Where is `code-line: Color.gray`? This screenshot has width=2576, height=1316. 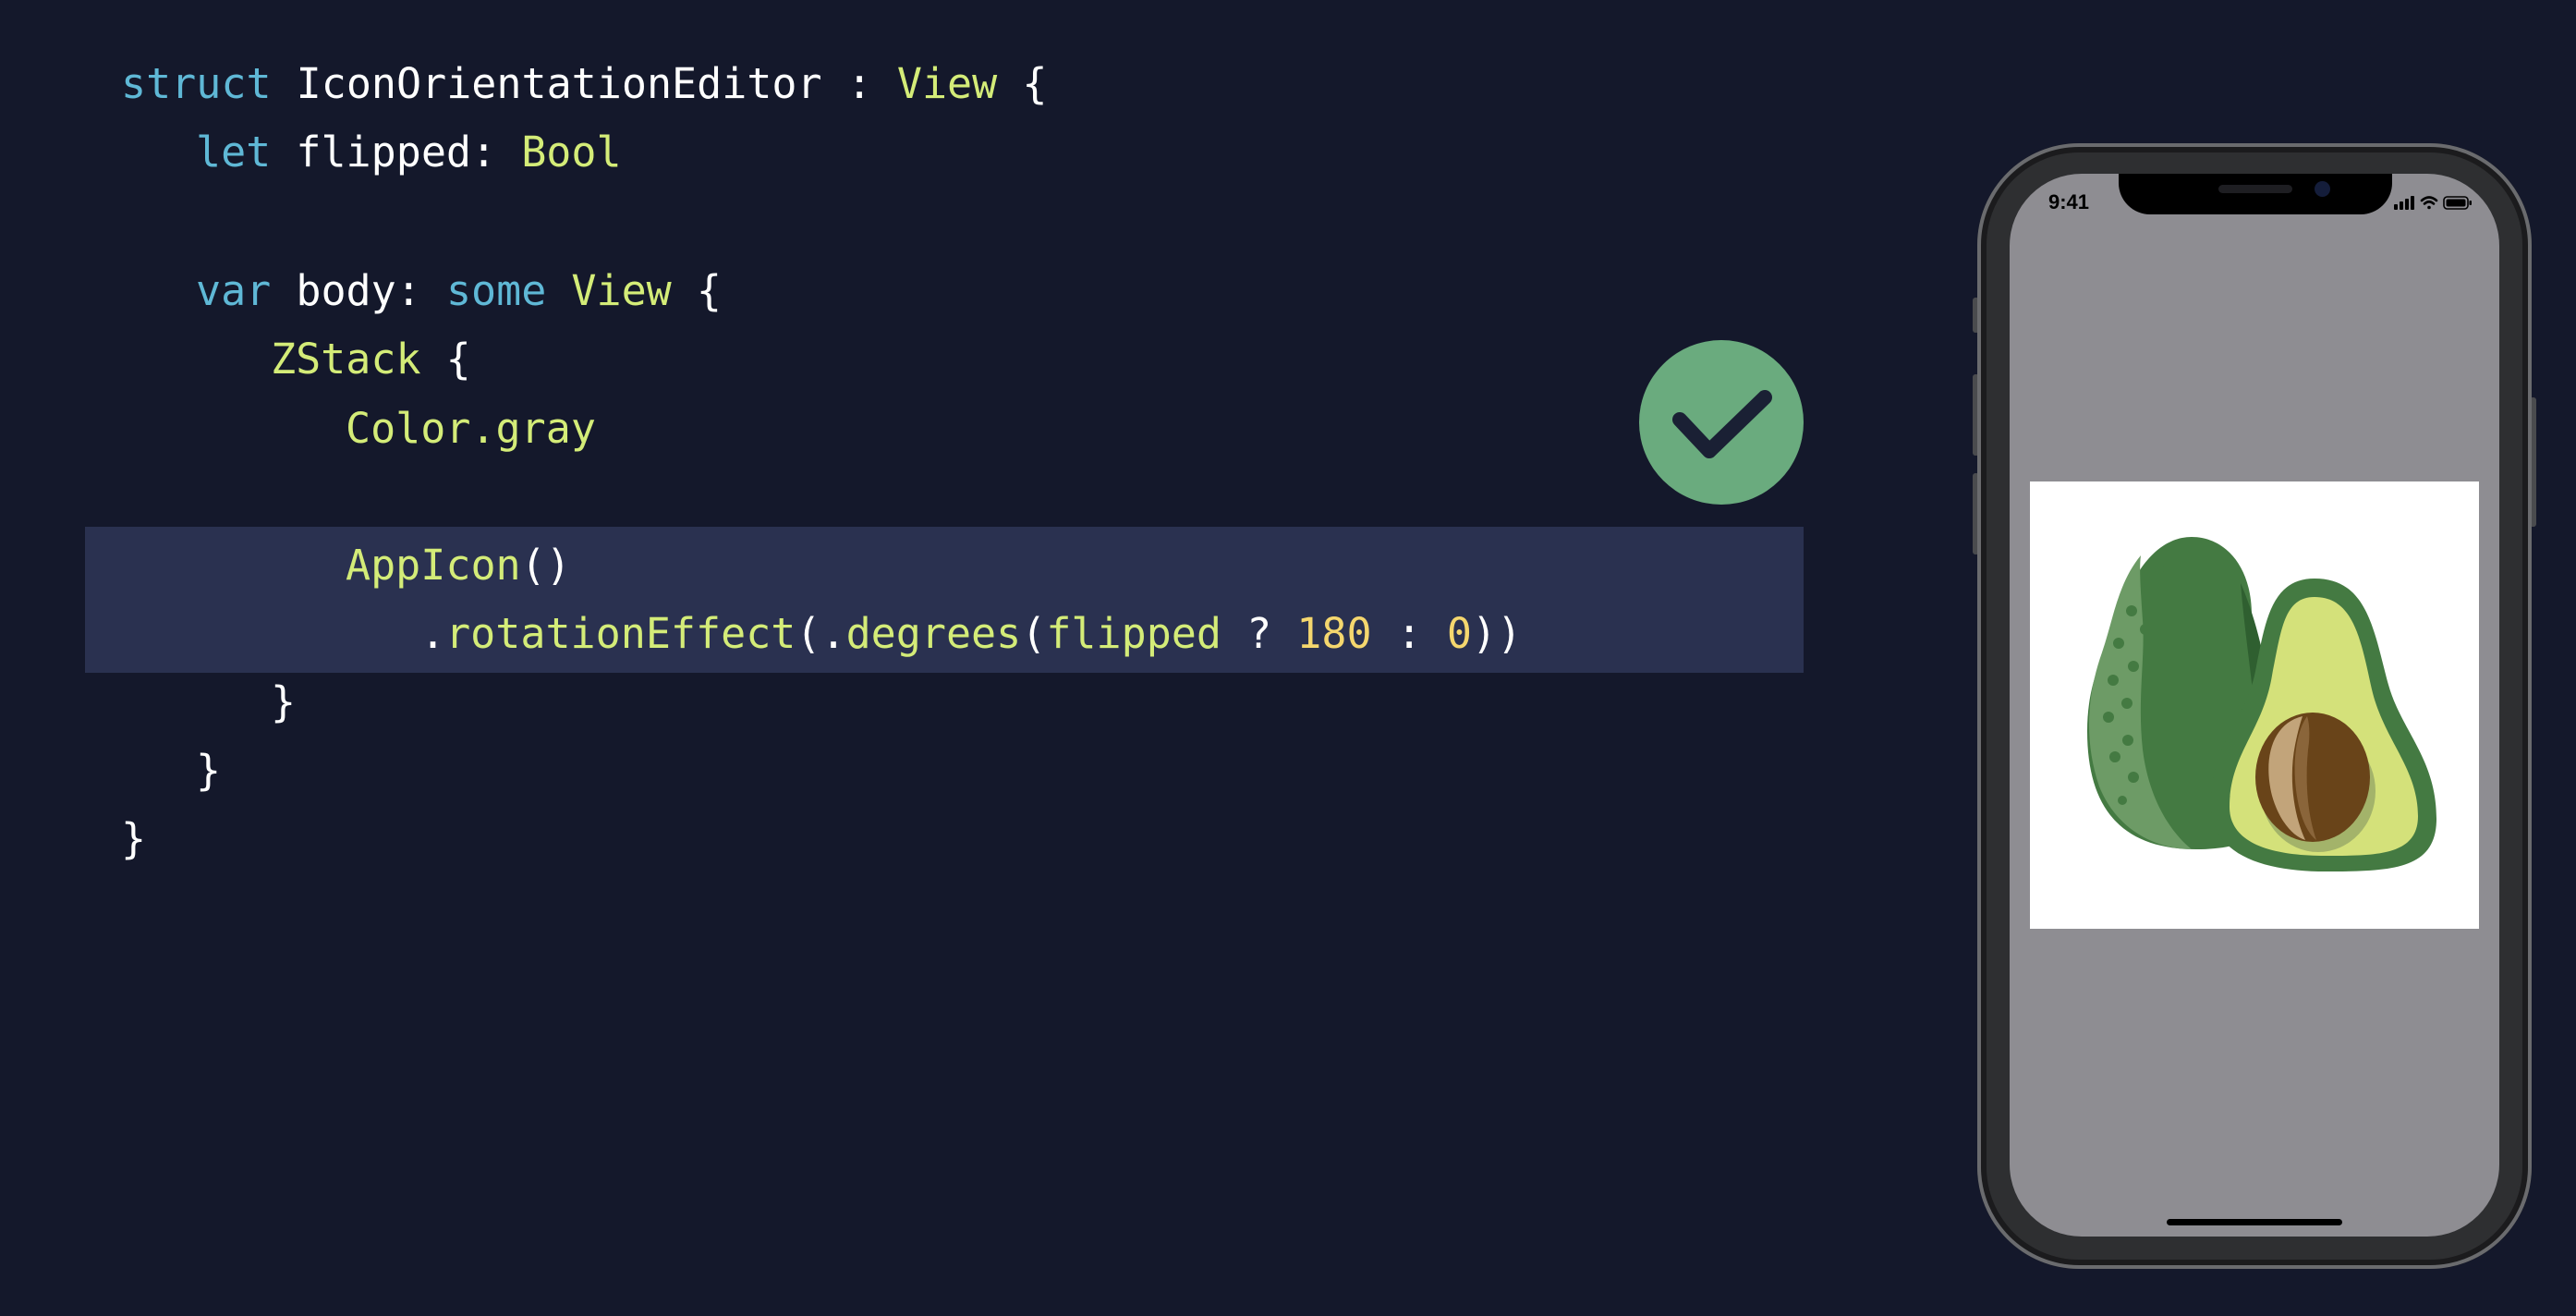 code-line: Color.gray is located at coordinates (471, 429).